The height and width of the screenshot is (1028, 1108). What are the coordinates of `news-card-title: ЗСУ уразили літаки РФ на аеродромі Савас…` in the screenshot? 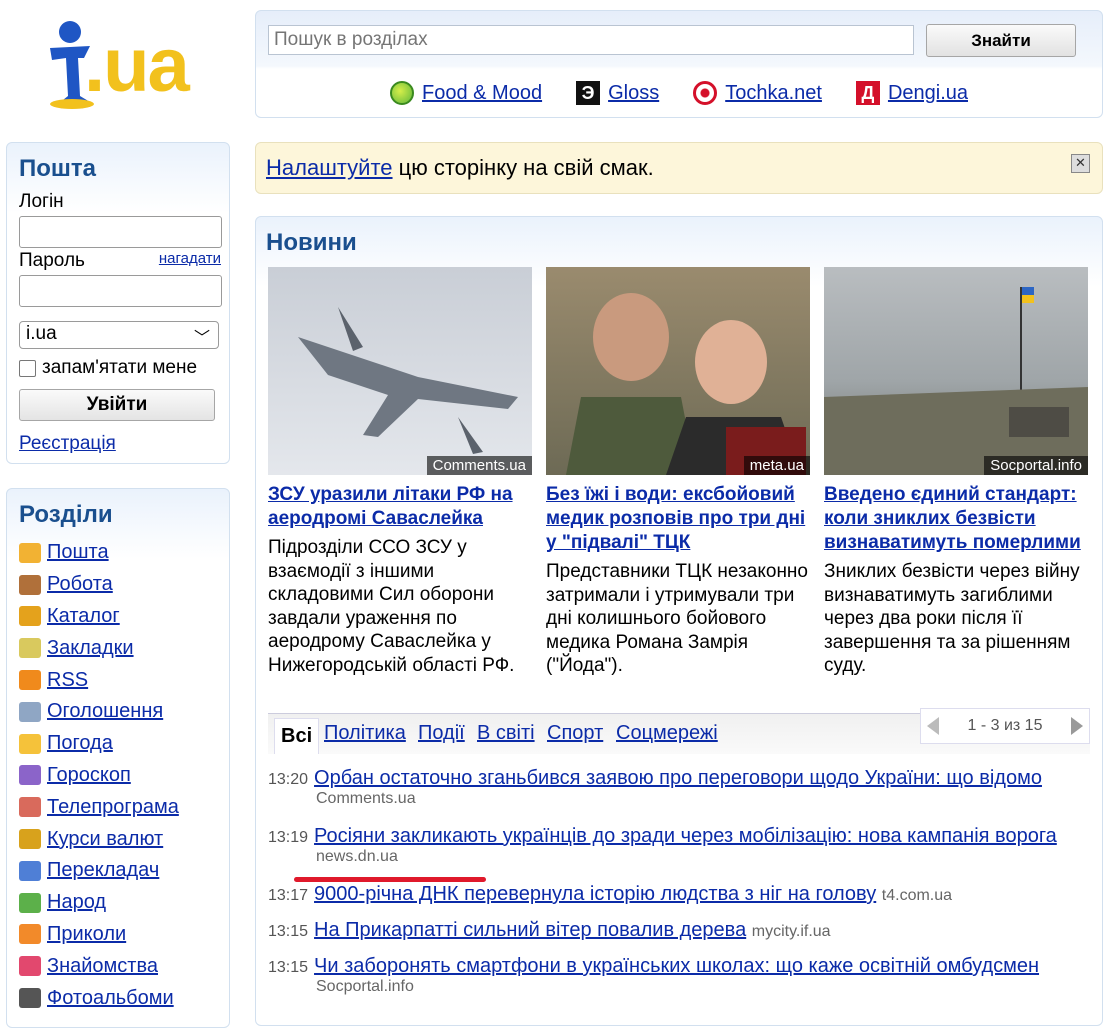 It's located at (390, 506).